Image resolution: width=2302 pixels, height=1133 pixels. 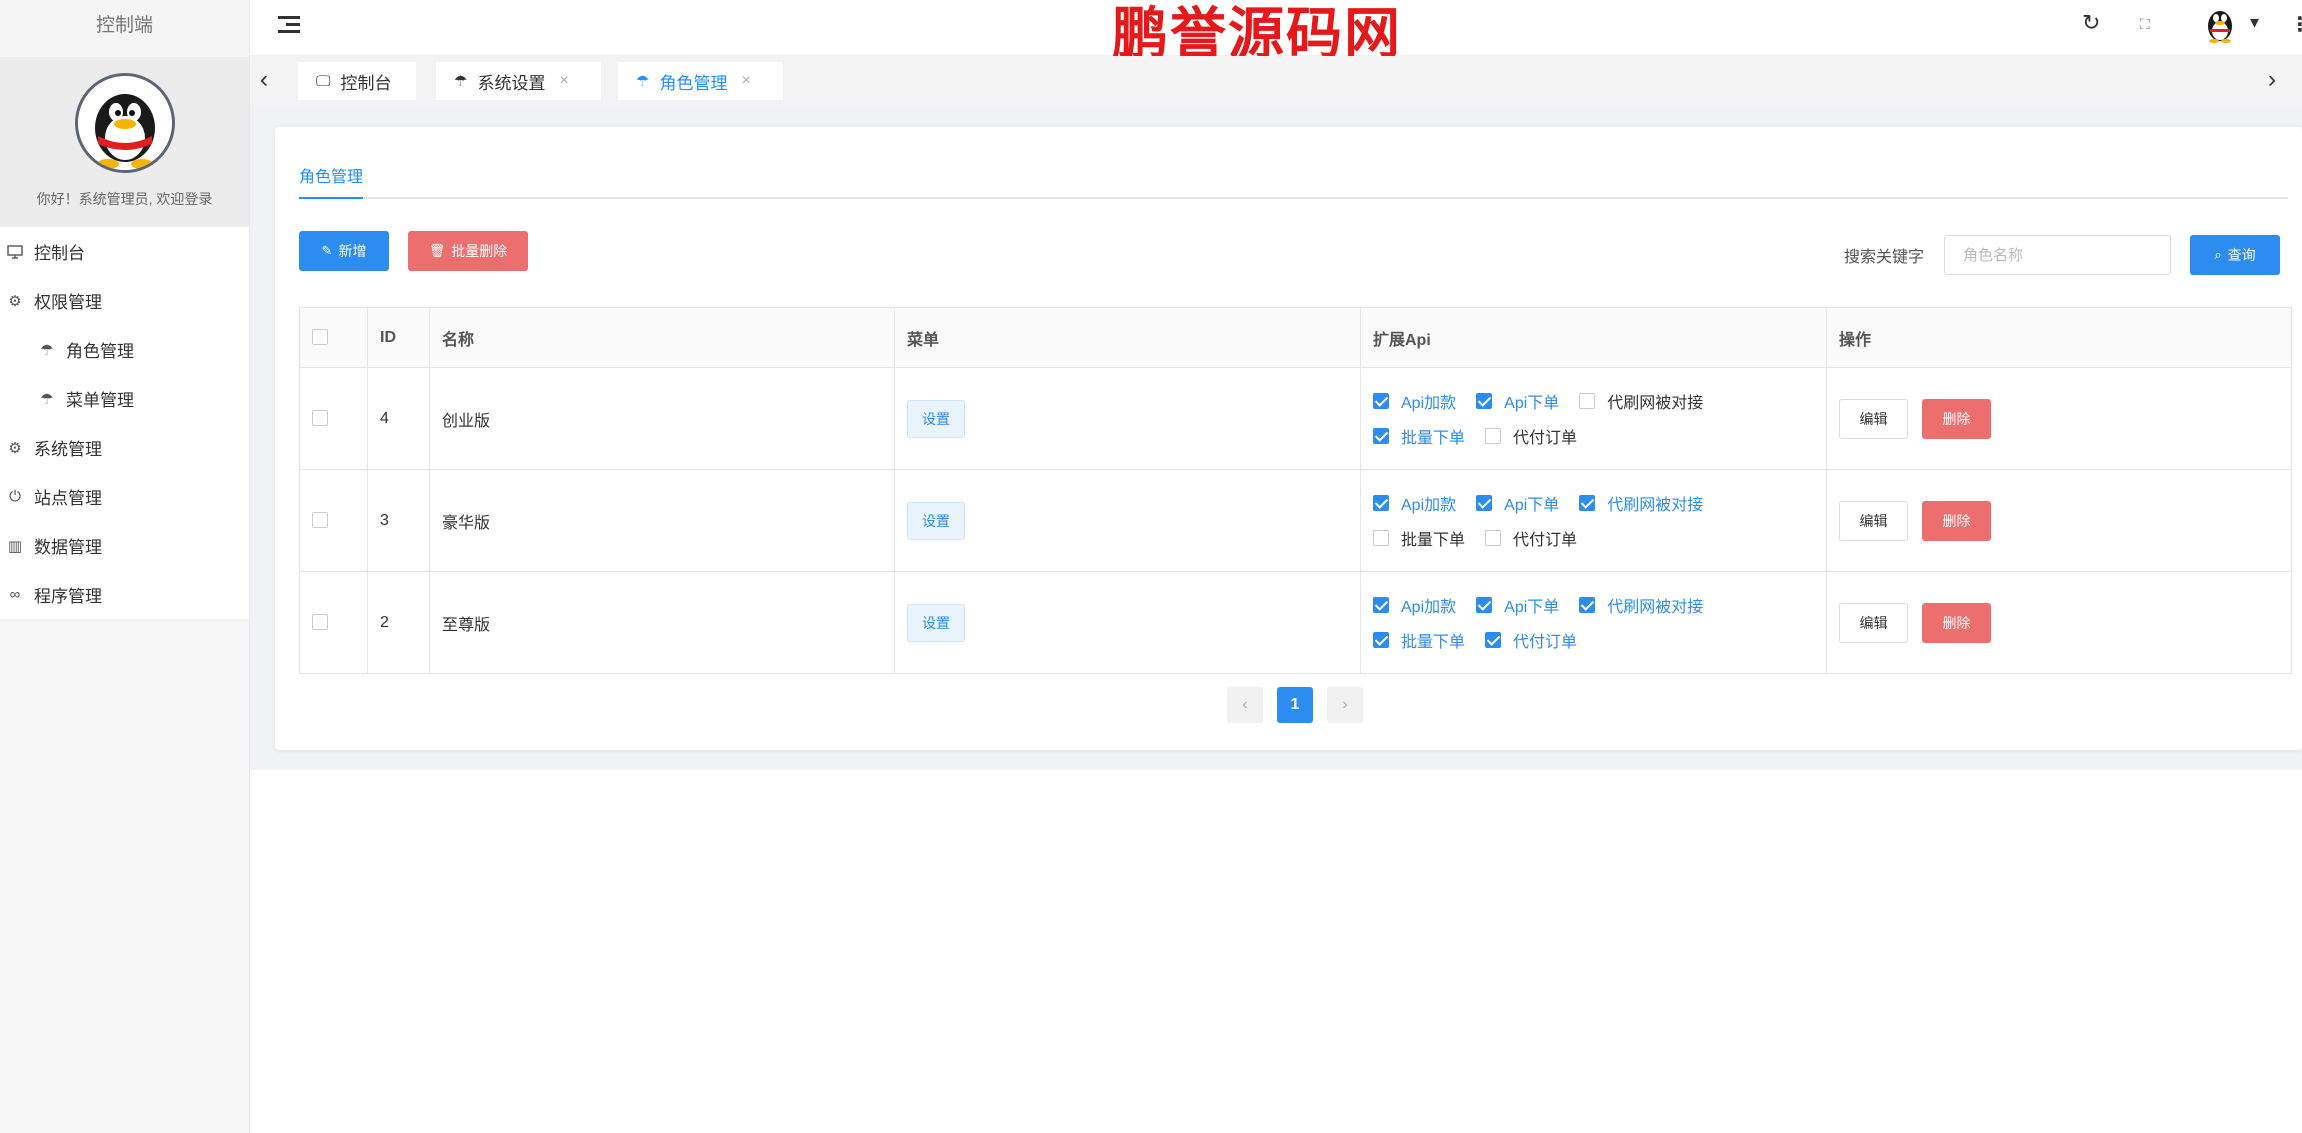 What do you see at coordinates (662, 622) in the screenshot?
I see `cell-name: 至尊版` at bounding box center [662, 622].